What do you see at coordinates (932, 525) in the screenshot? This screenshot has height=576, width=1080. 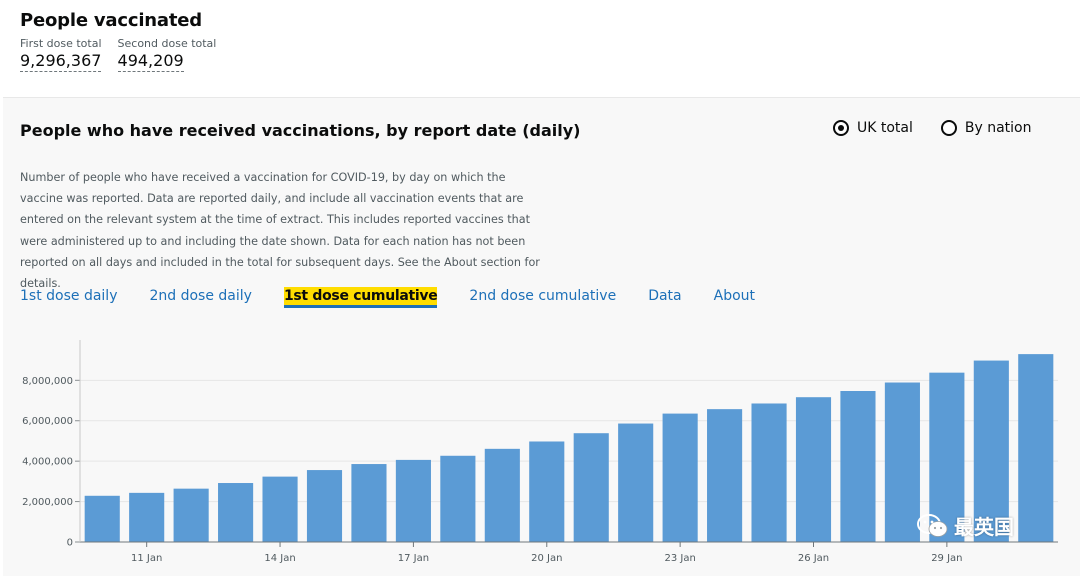 I see `wechat-icon` at bounding box center [932, 525].